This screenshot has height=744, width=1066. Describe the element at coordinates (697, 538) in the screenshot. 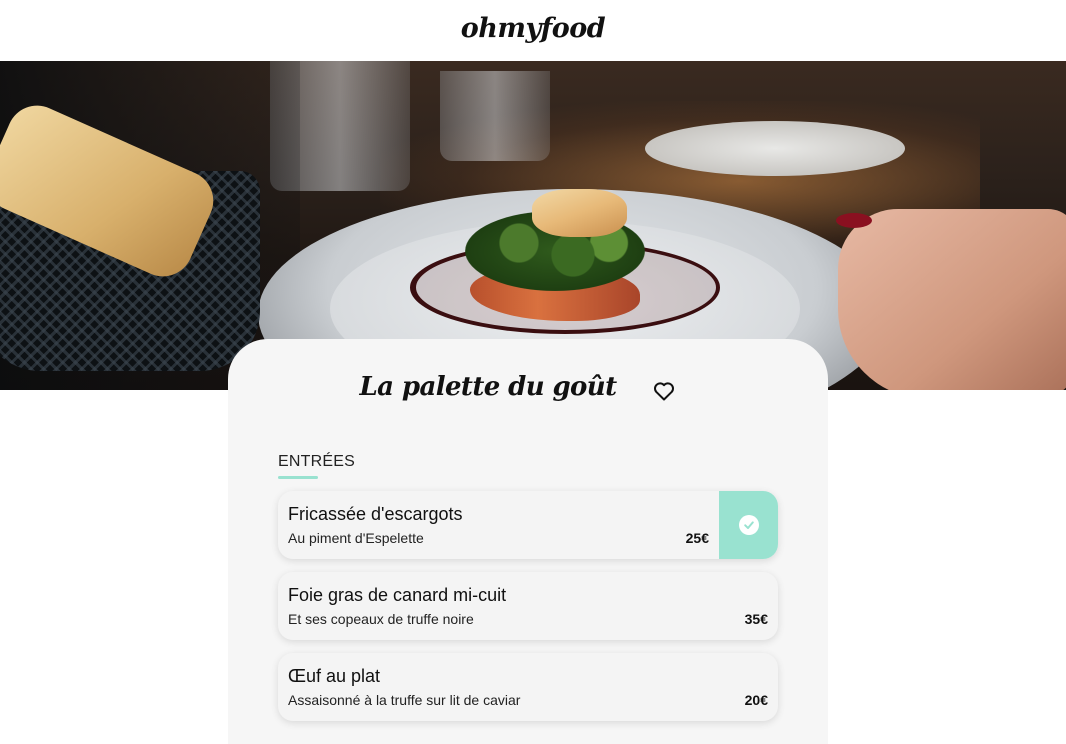

I see `dish-price: 25€` at that location.